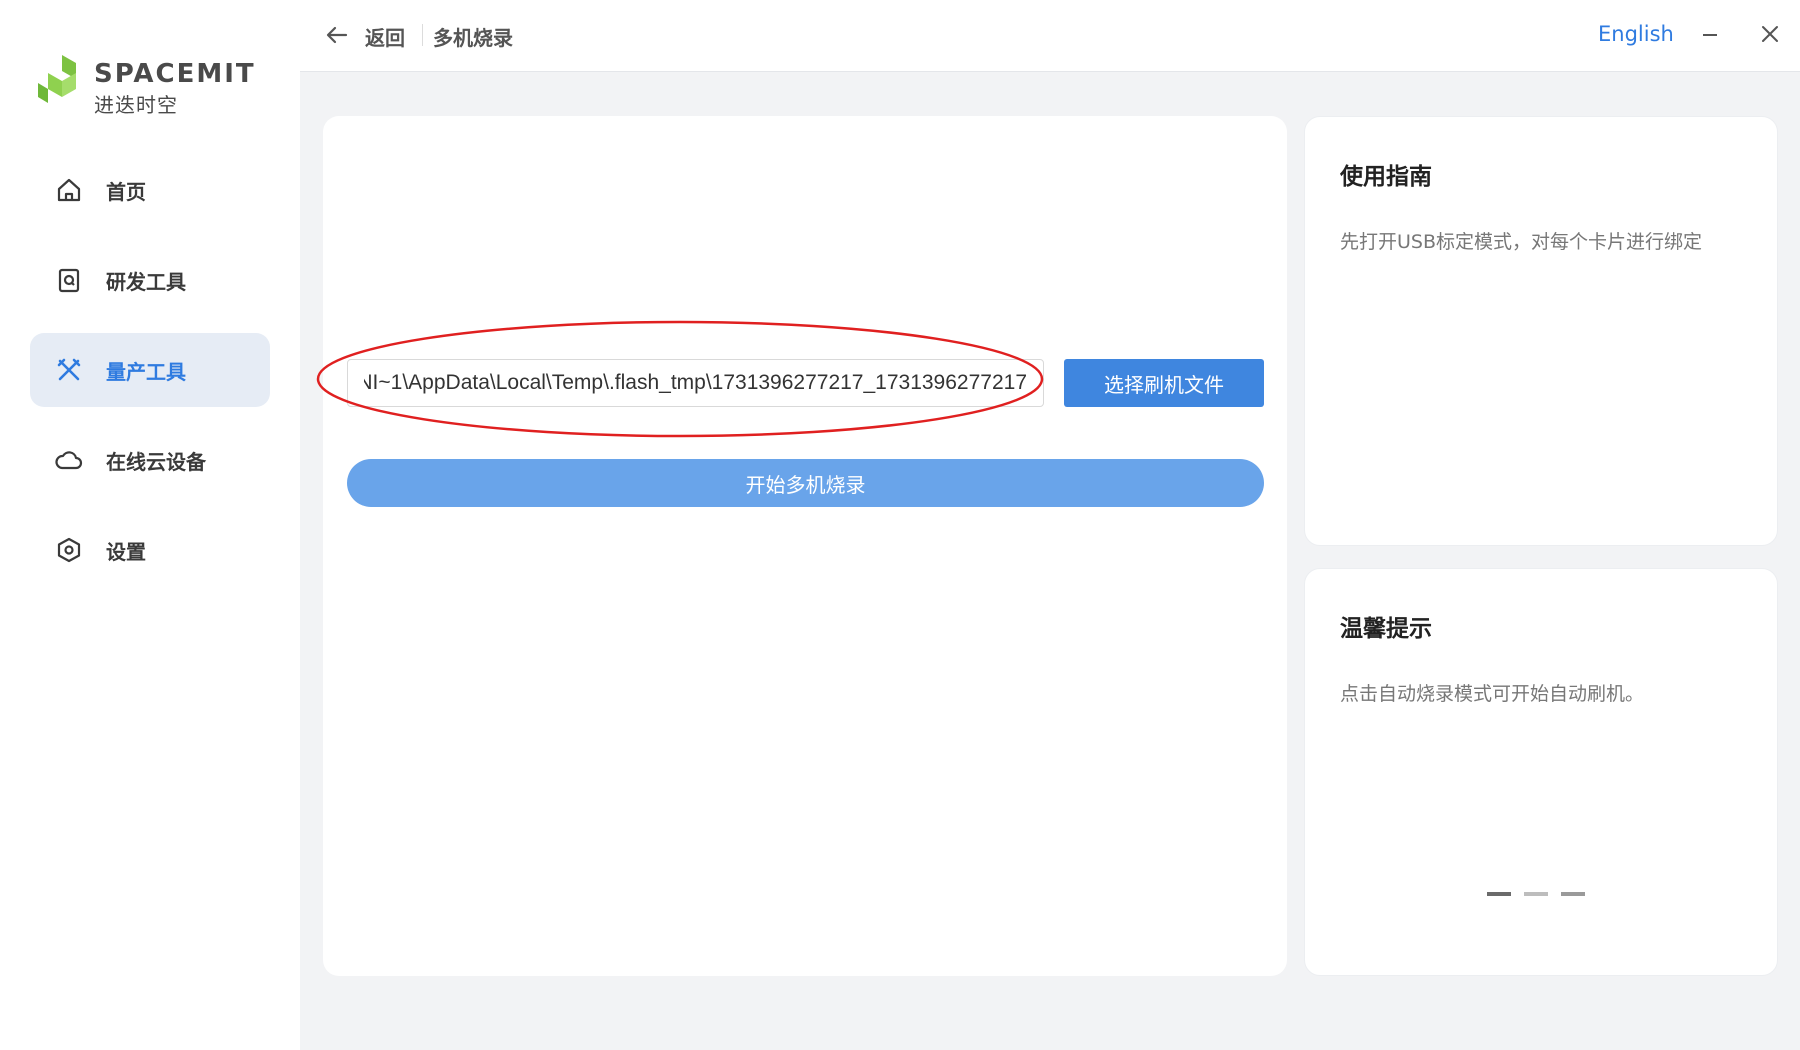 The width and height of the screenshot is (1800, 1050). I want to click on sidebar-item-dev-tools: 研发工具, so click(150, 280).